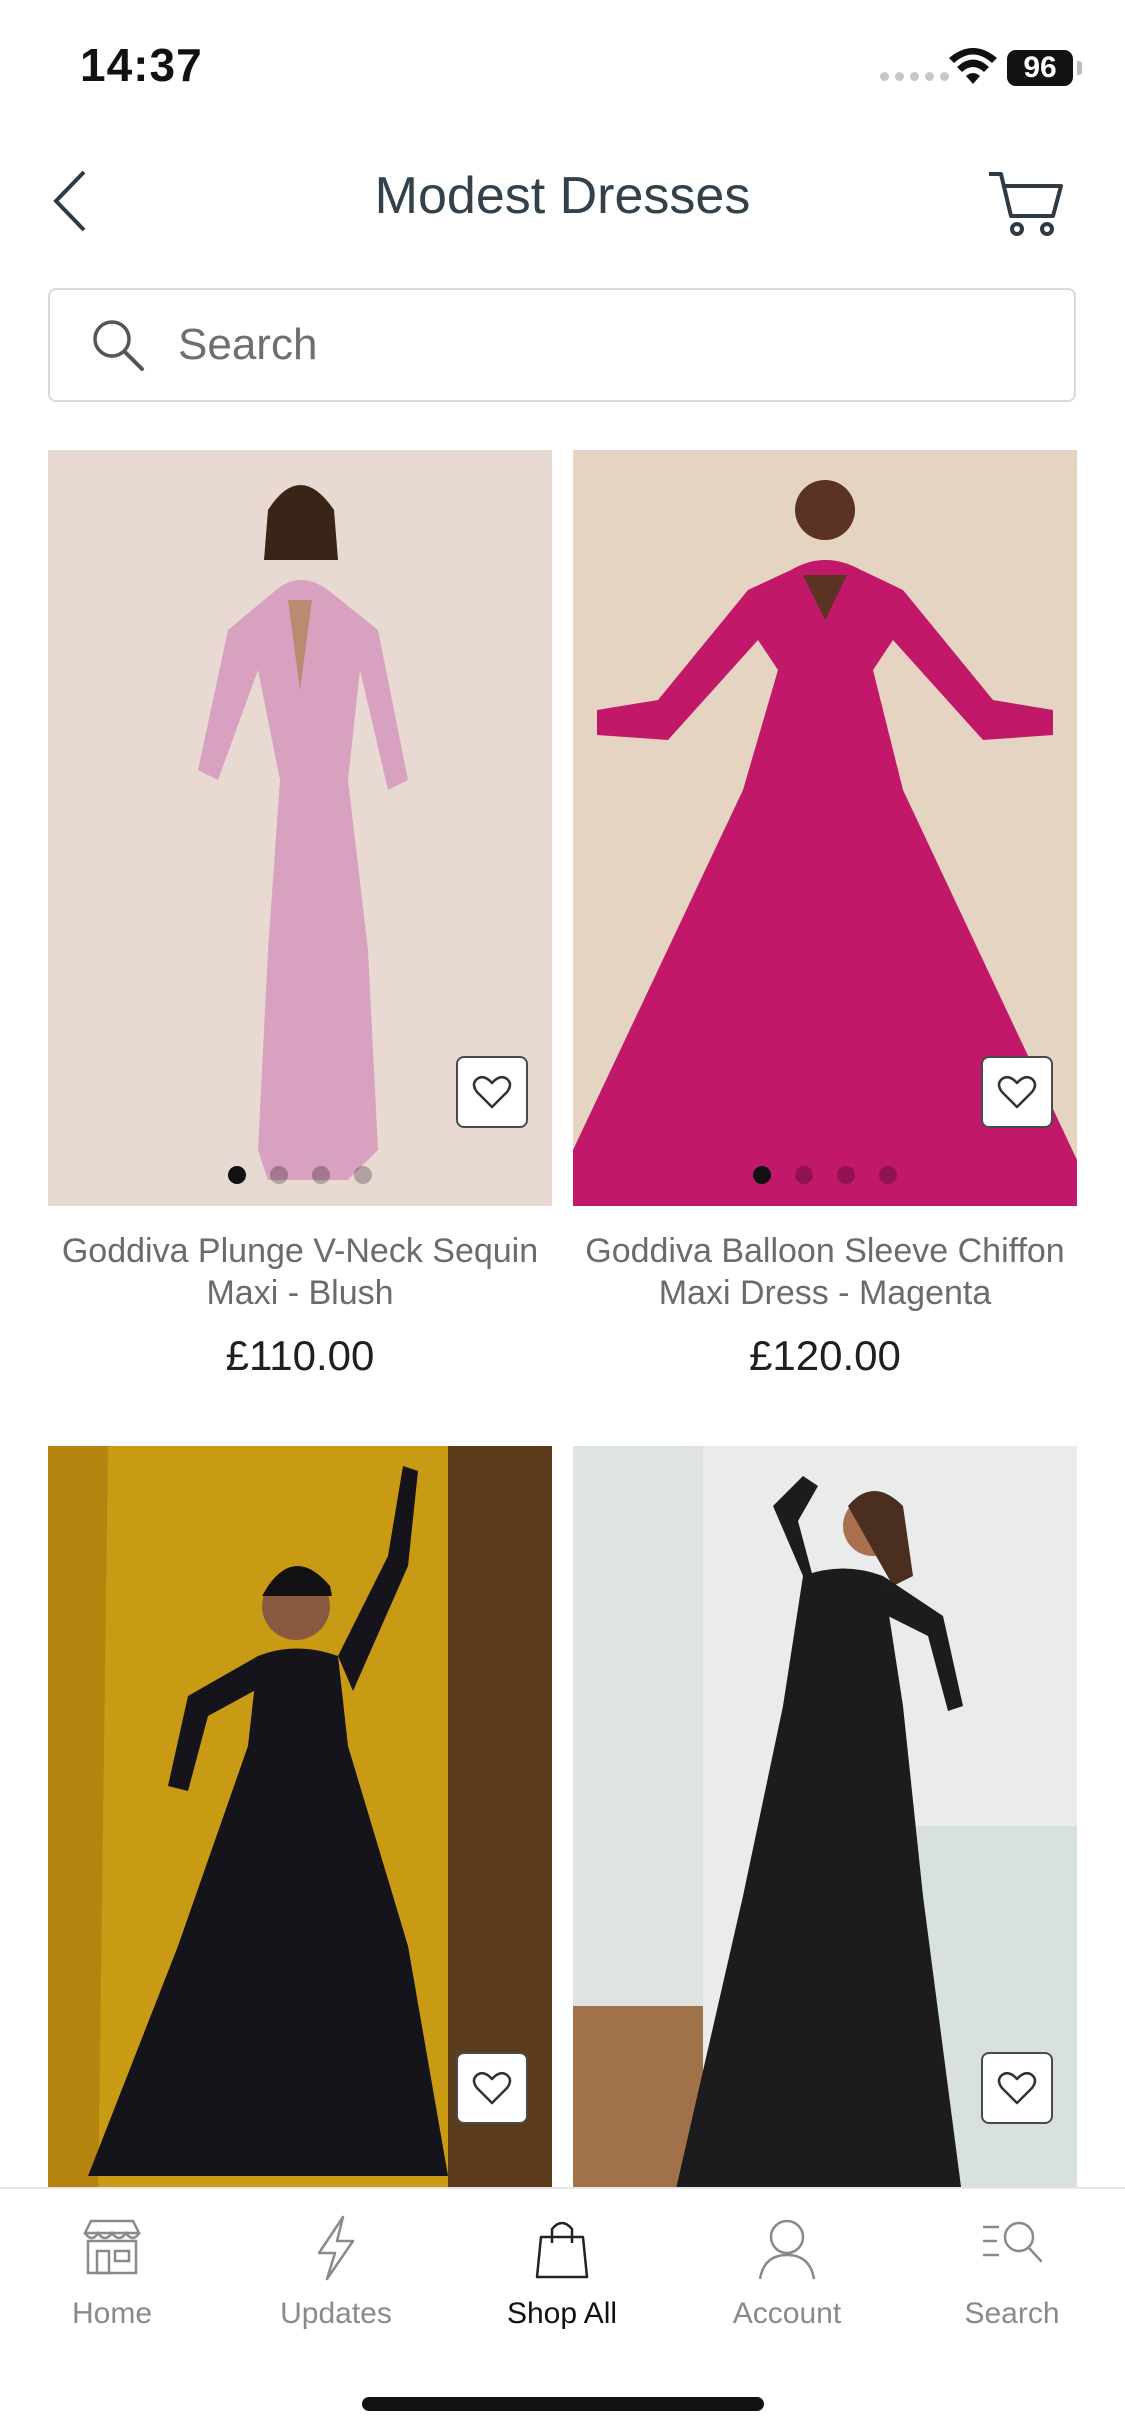 Image resolution: width=1125 pixels, height=2436 pixels. I want to click on shopping-bag-icon, so click(562, 2250).